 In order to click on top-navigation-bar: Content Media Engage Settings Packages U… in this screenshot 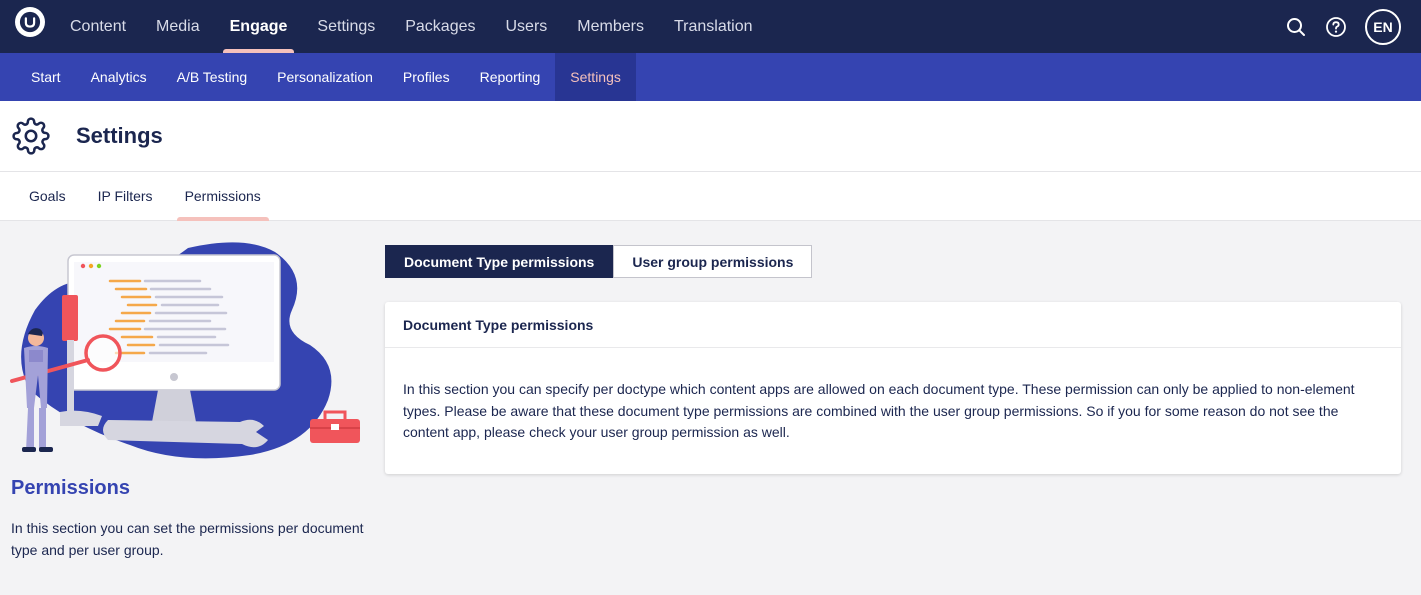, I will do `click(710, 26)`.